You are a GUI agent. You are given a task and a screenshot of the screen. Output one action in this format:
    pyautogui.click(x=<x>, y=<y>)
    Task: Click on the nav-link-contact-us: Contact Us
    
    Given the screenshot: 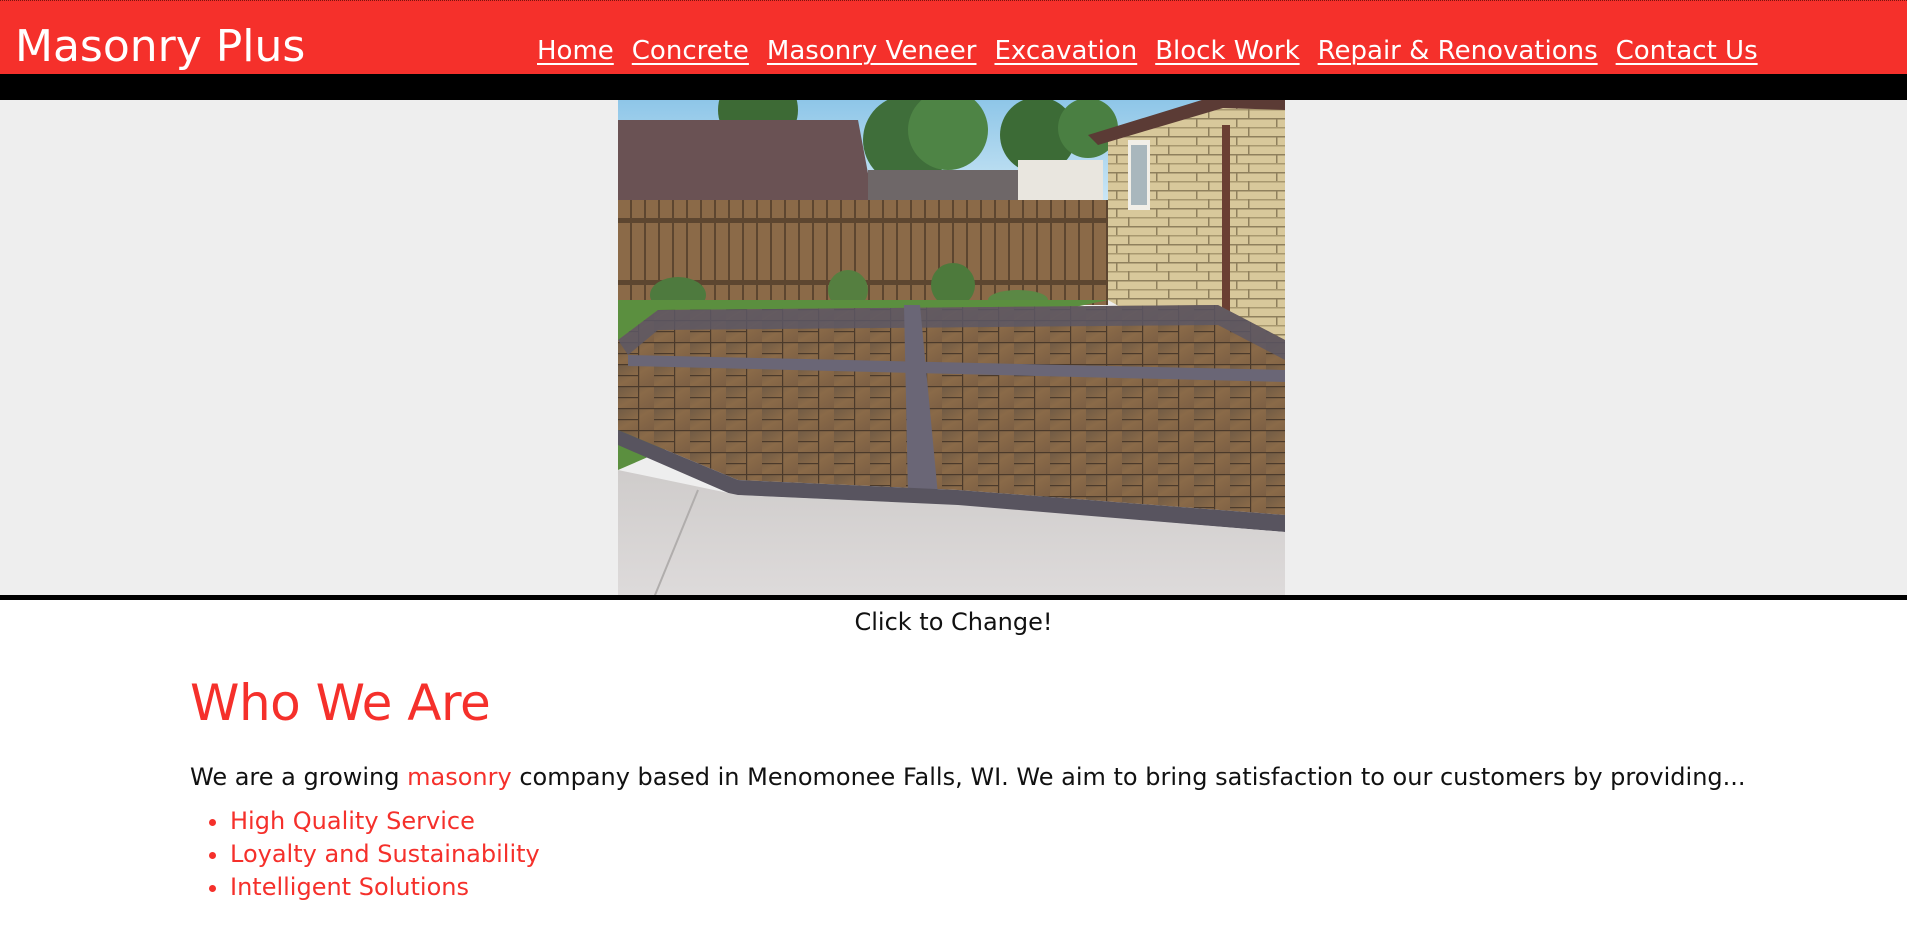 What is the action you would take?
    pyautogui.click(x=1687, y=53)
    